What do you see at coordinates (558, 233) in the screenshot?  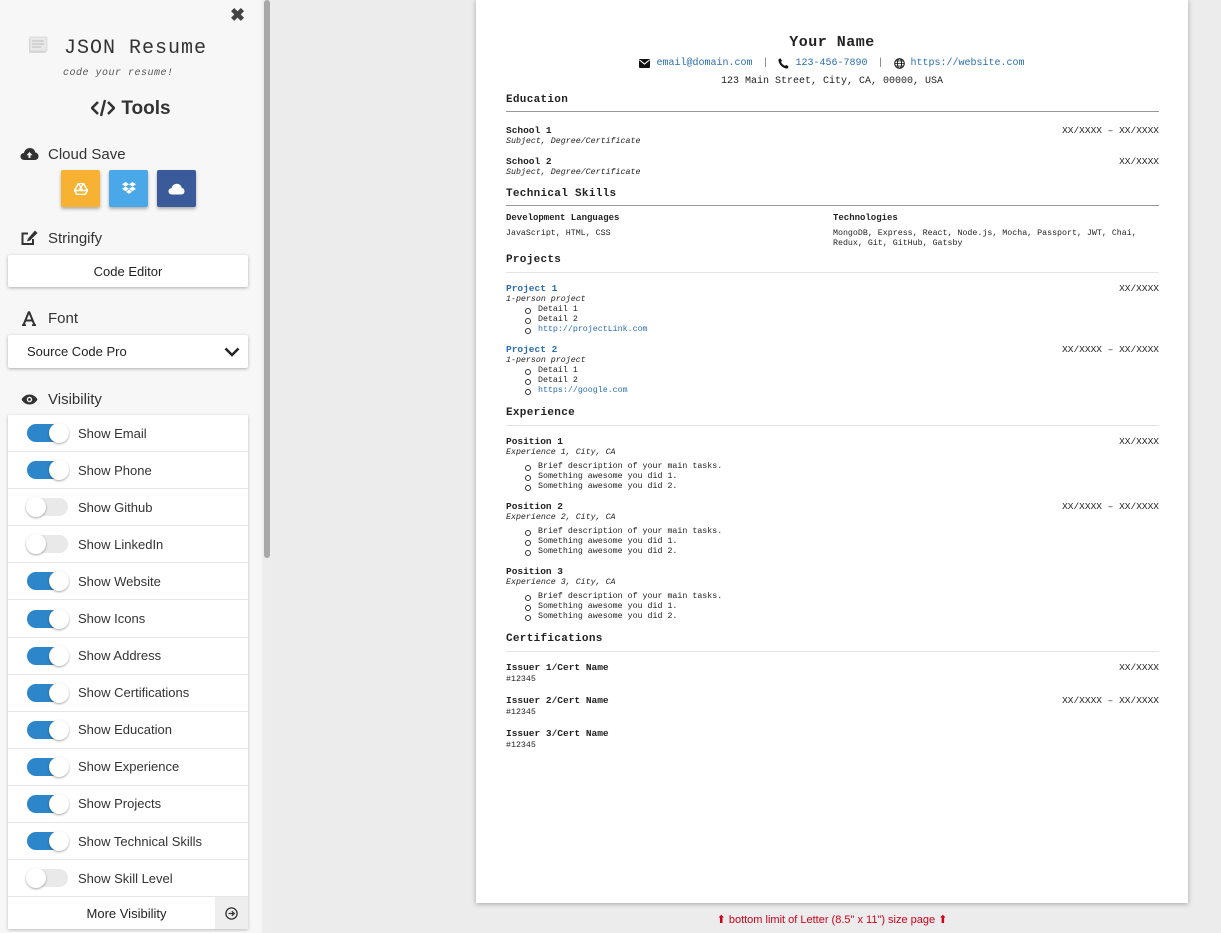 I see `skills-column-text: JavaScript, HTML, CSS` at bounding box center [558, 233].